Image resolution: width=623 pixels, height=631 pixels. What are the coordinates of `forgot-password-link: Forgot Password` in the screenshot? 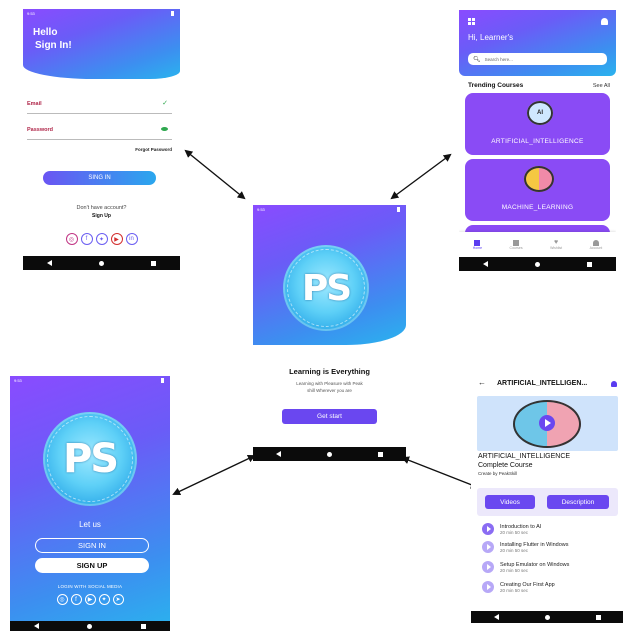 It's located at (153, 149).